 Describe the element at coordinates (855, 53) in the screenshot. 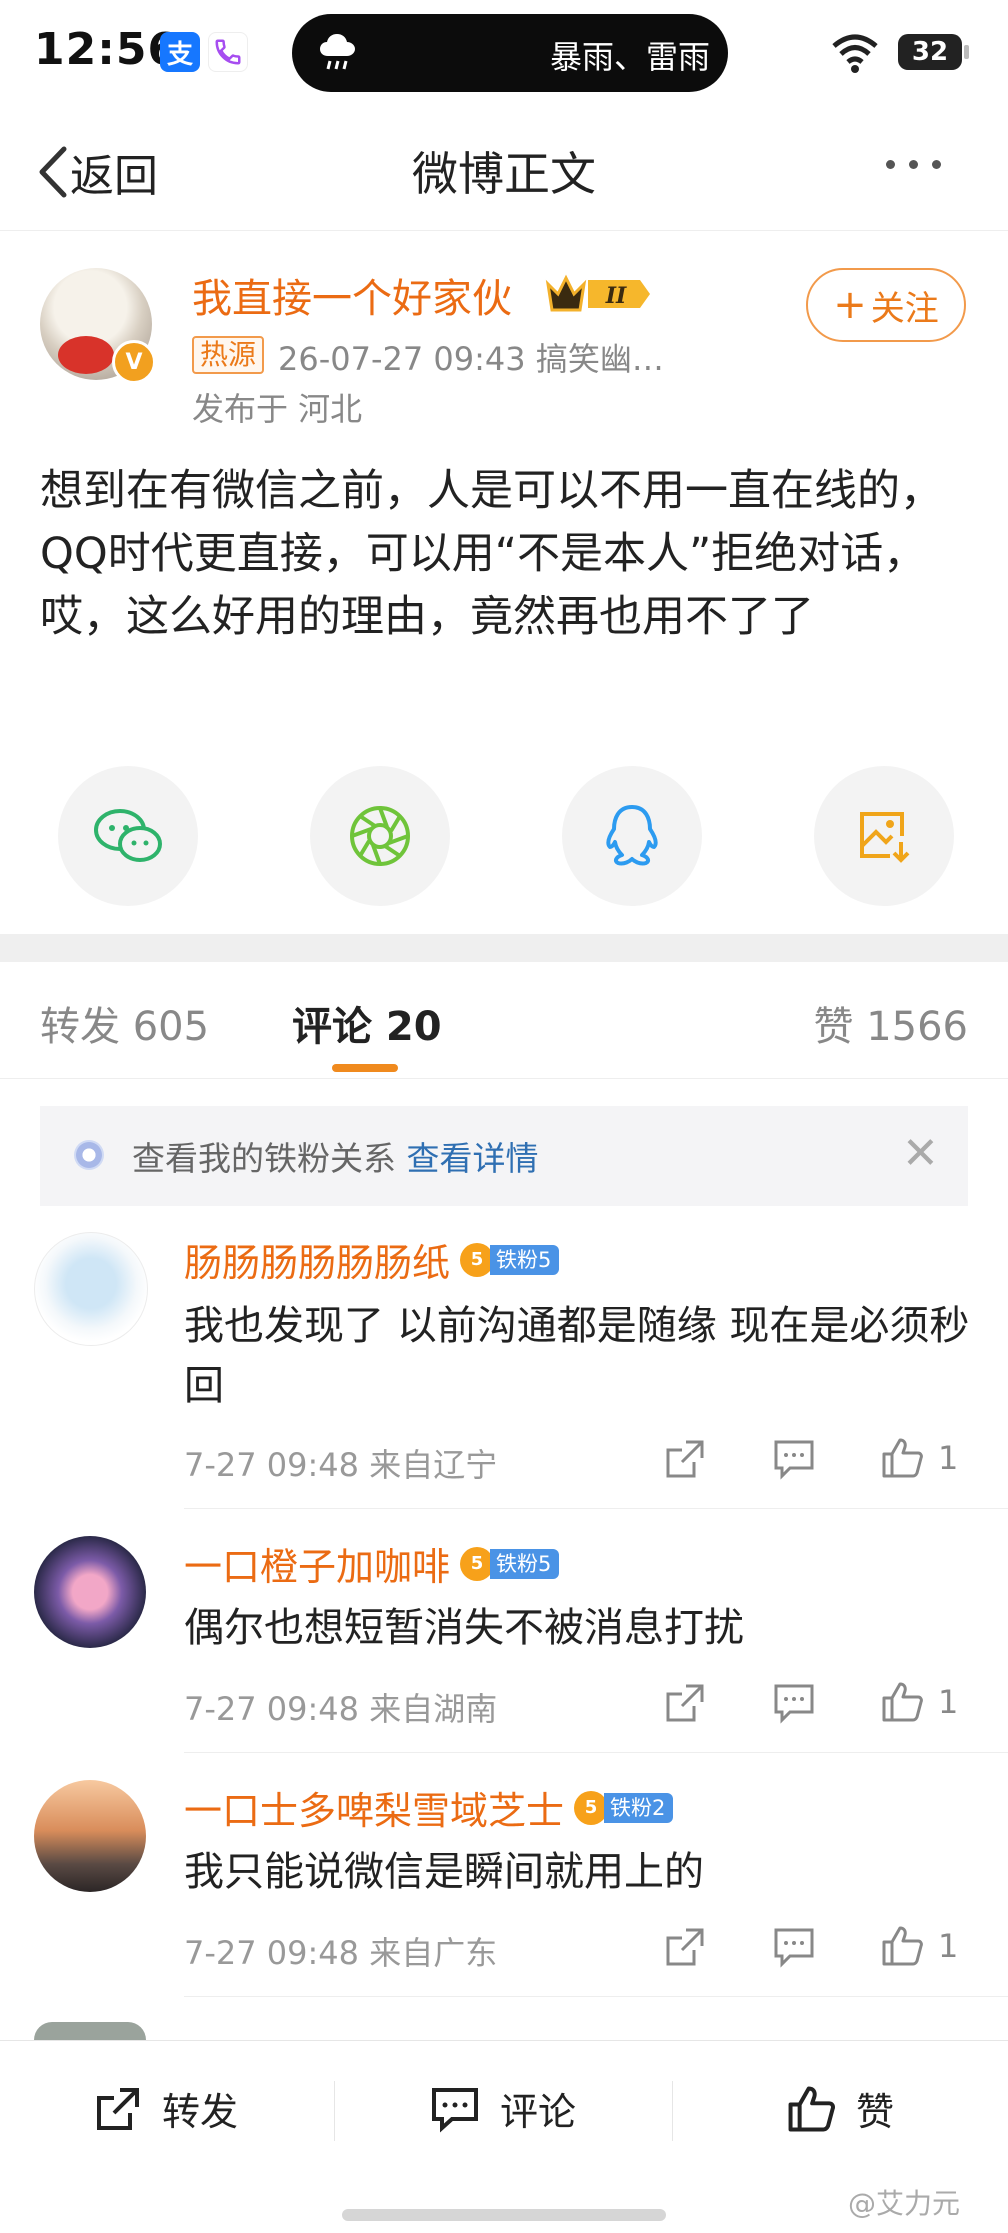

I see `wifi-icon` at that location.